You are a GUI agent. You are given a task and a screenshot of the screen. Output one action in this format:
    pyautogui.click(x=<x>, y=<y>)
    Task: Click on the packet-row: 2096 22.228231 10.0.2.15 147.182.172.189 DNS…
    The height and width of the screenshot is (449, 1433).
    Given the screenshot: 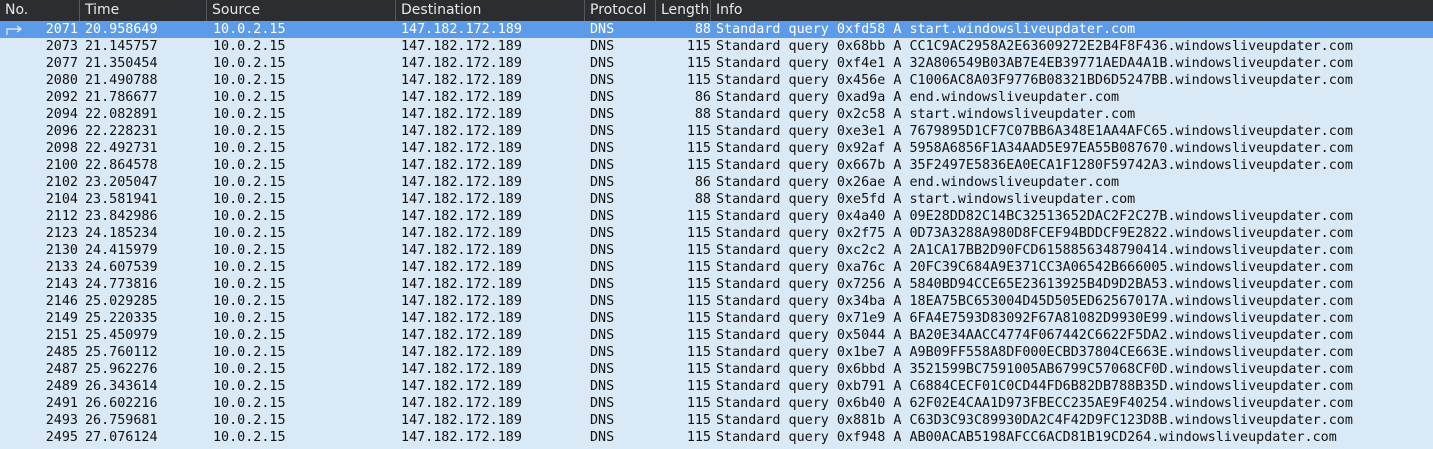 What is the action you would take?
    pyautogui.click(x=716, y=131)
    